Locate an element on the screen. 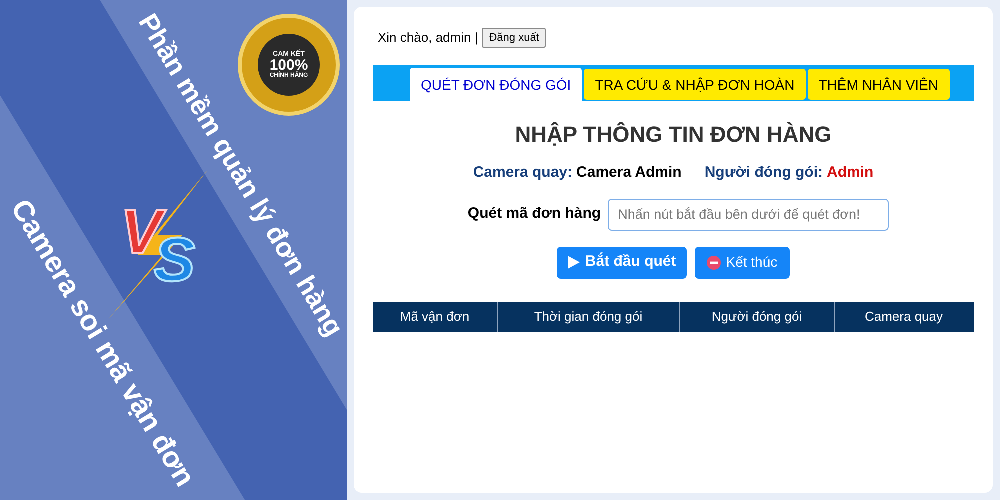 This screenshot has width=1000, height=500. info-label: Người đóng gói: is located at coordinates (764, 173).